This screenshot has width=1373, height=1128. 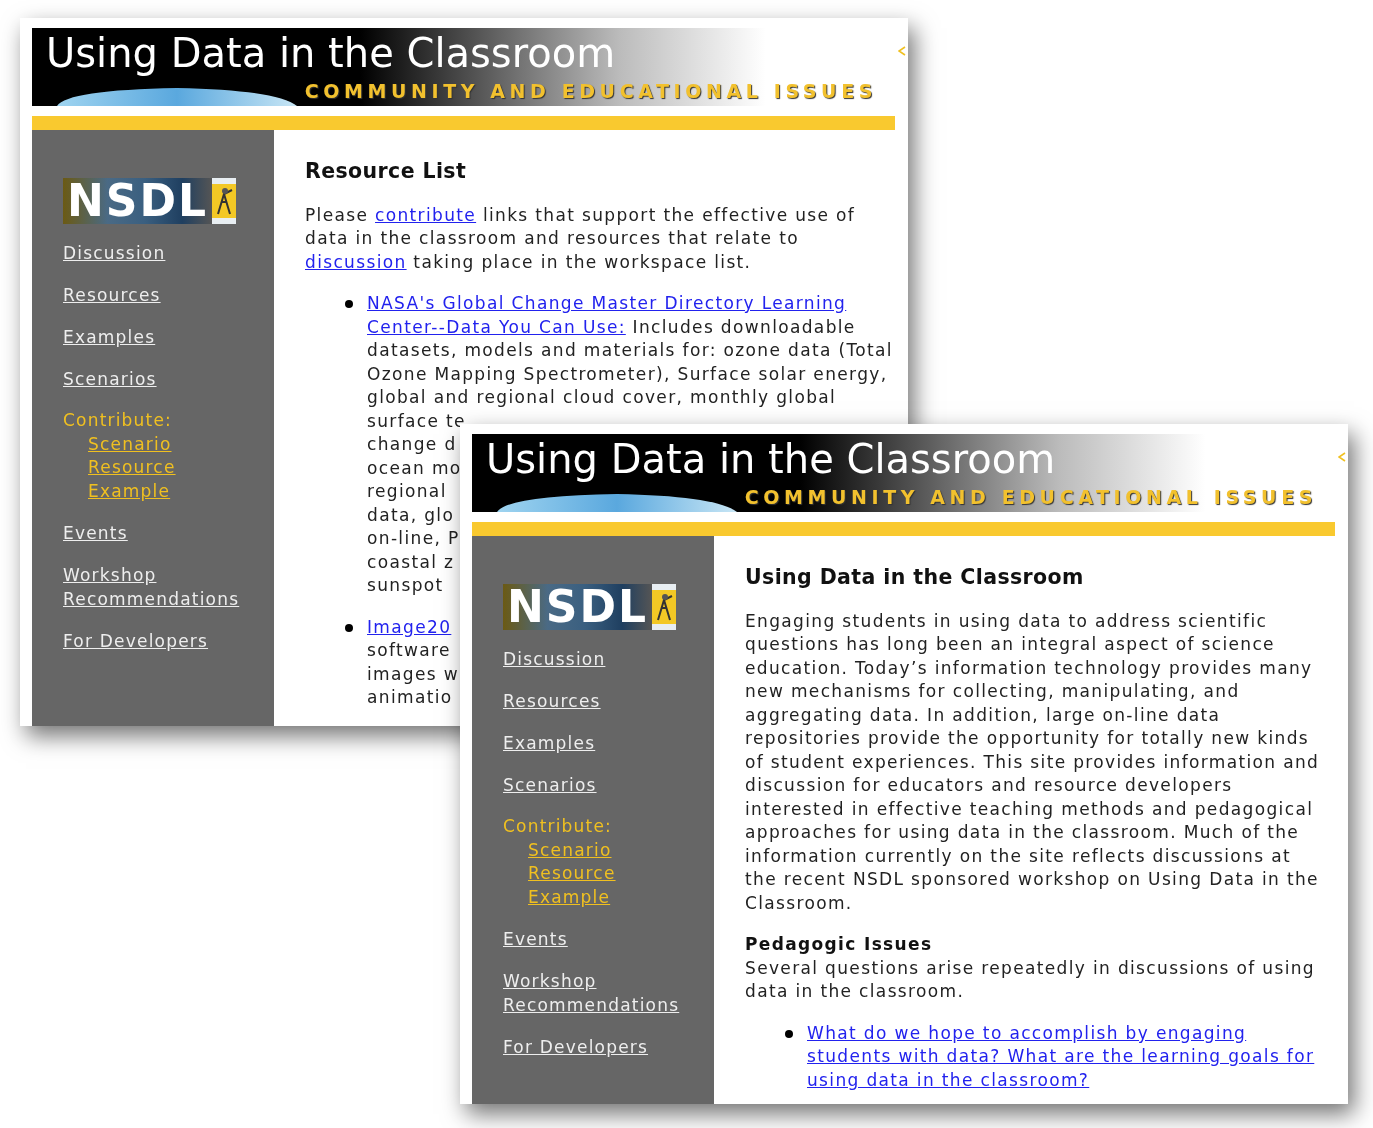 I want to click on page-heading: Resource List, so click(x=386, y=172).